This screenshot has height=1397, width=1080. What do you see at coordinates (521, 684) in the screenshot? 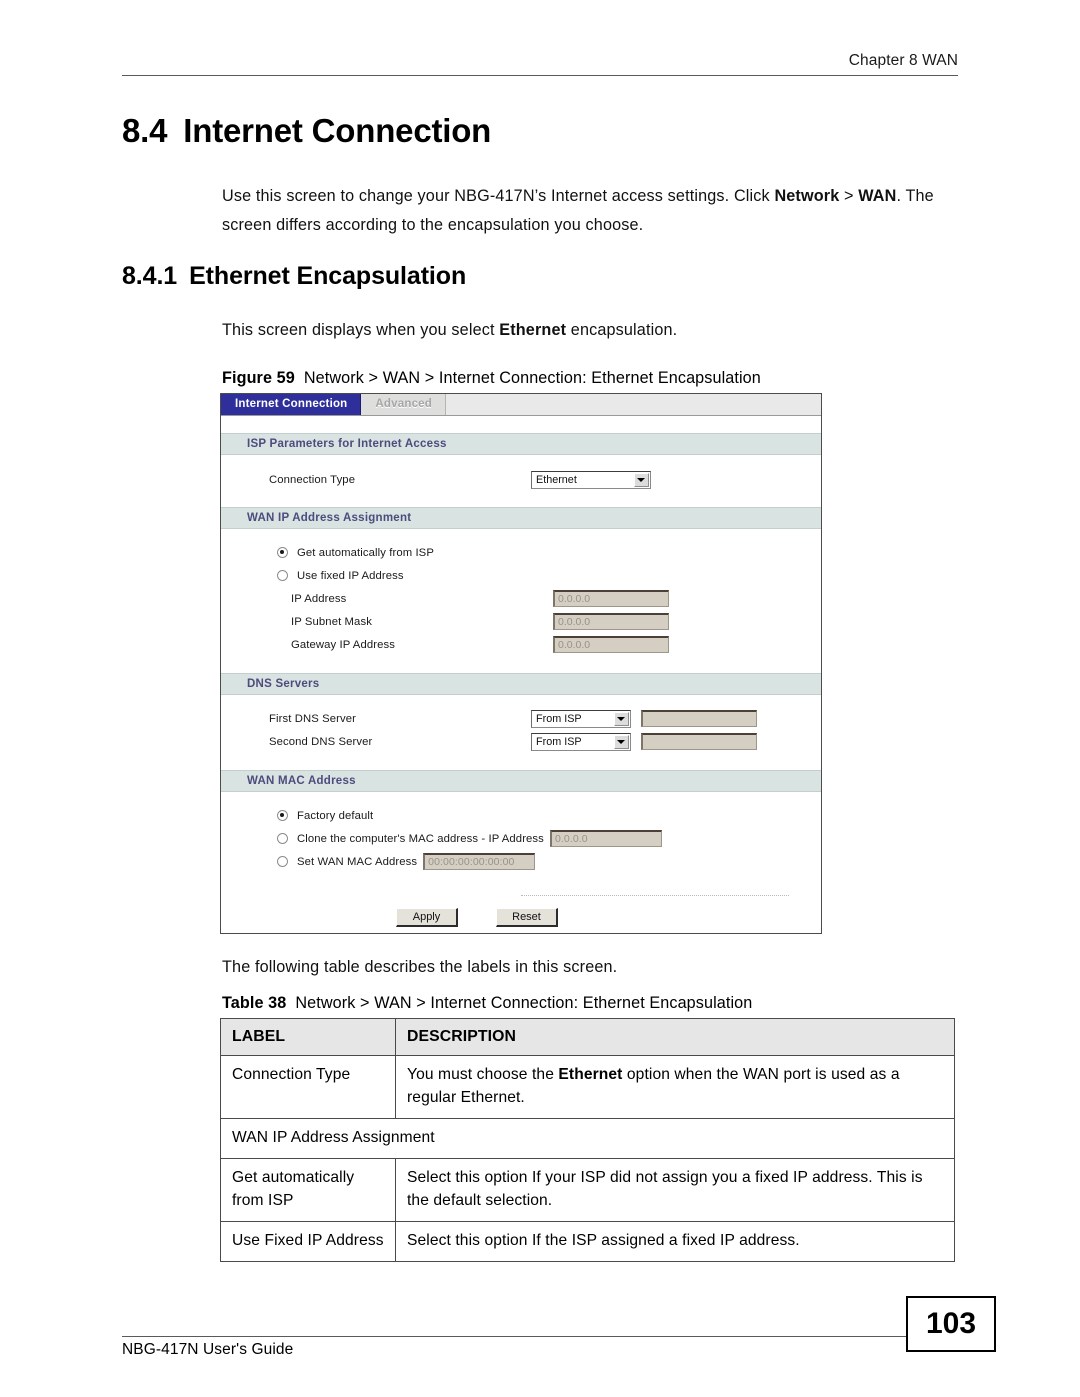
I see `section-header-dns-servers: DNS Servers` at bounding box center [521, 684].